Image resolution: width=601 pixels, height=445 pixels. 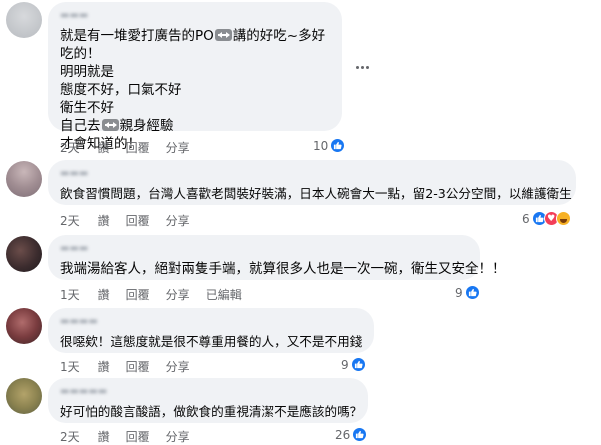 I want to click on comment-bubble: ▬▬▬▬ 很噁欸！這態度就是很不尊重用餐的人，又不是不用錢, so click(x=211, y=330).